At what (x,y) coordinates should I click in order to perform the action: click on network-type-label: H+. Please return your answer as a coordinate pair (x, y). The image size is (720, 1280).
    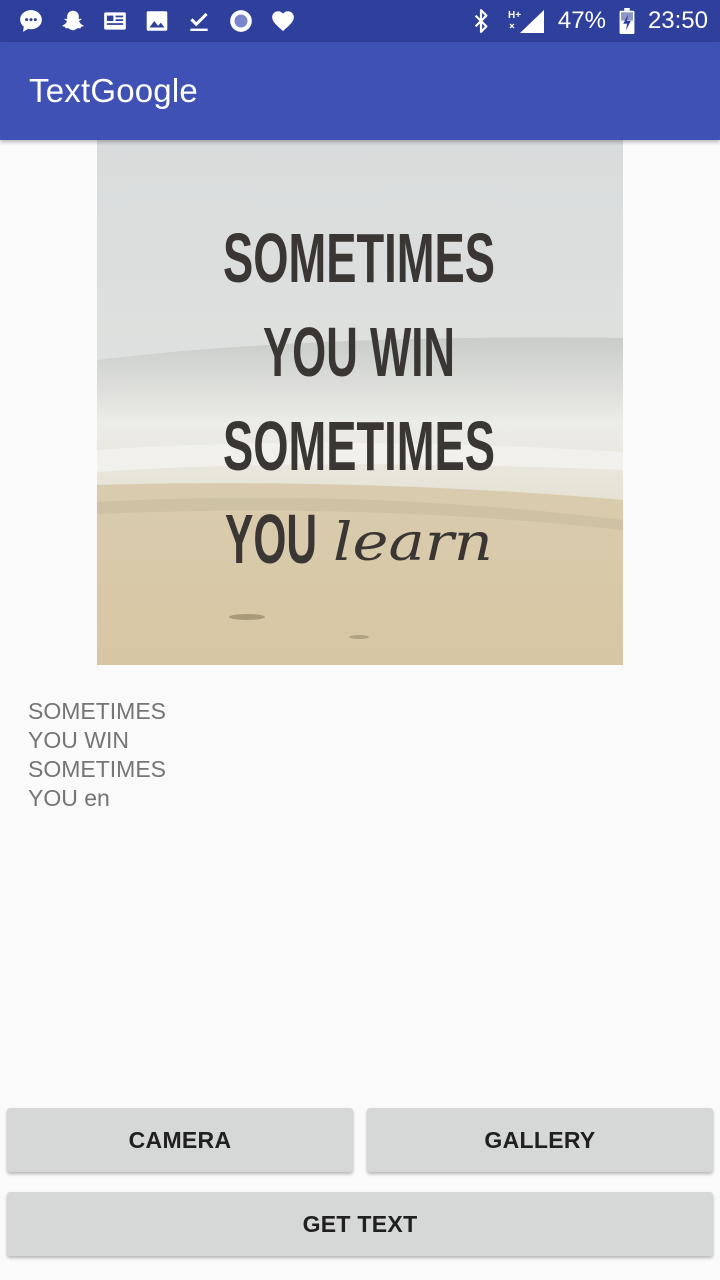
    Looking at the image, I should click on (514, 15).